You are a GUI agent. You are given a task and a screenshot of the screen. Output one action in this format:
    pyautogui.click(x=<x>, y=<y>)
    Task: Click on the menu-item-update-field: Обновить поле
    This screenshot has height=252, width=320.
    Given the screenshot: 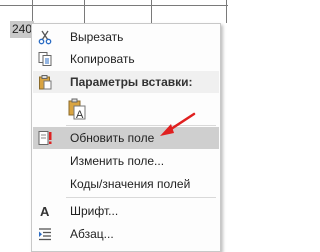 What is the action you would take?
    pyautogui.click(x=126, y=138)
    